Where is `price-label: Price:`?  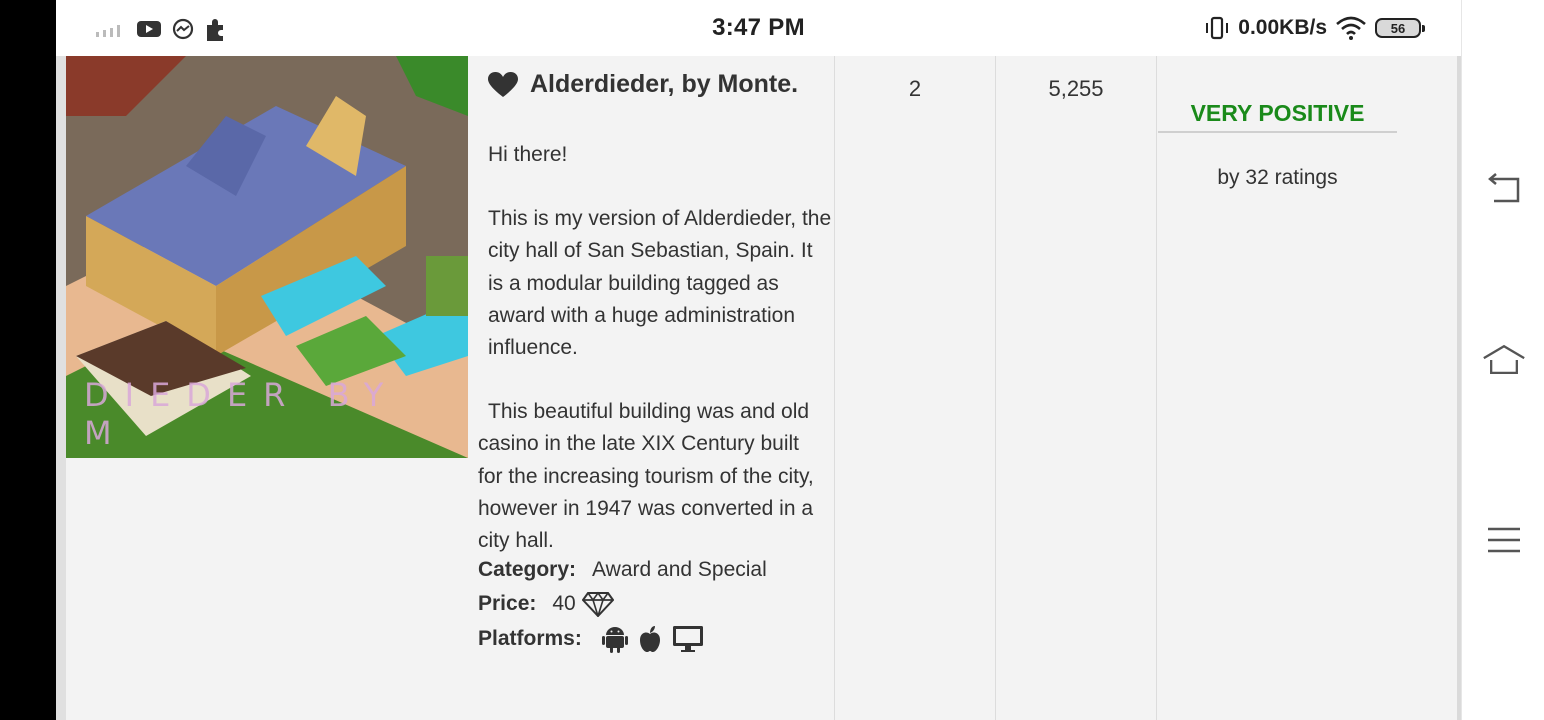 price-label: Price: is located at coordinates (507, 603).